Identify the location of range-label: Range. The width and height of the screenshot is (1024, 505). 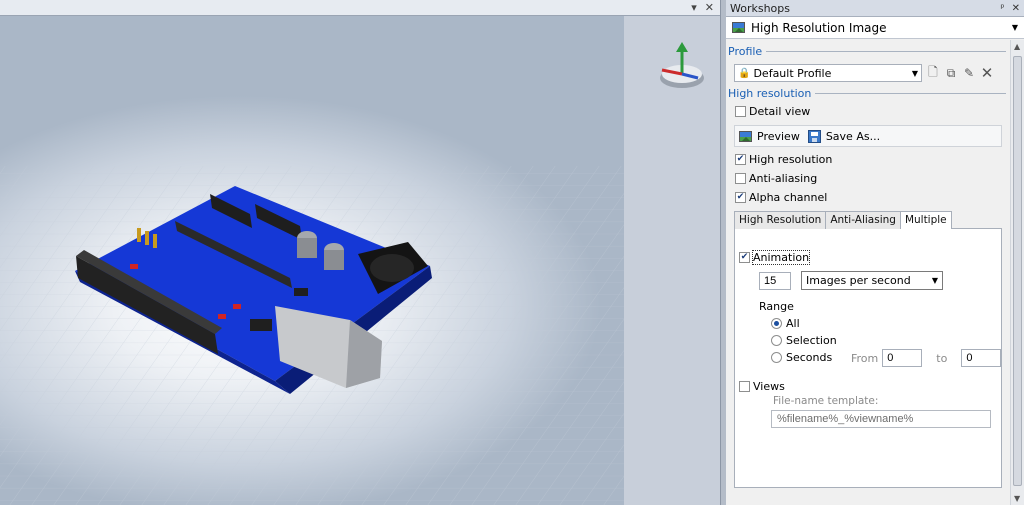
(776, 306).